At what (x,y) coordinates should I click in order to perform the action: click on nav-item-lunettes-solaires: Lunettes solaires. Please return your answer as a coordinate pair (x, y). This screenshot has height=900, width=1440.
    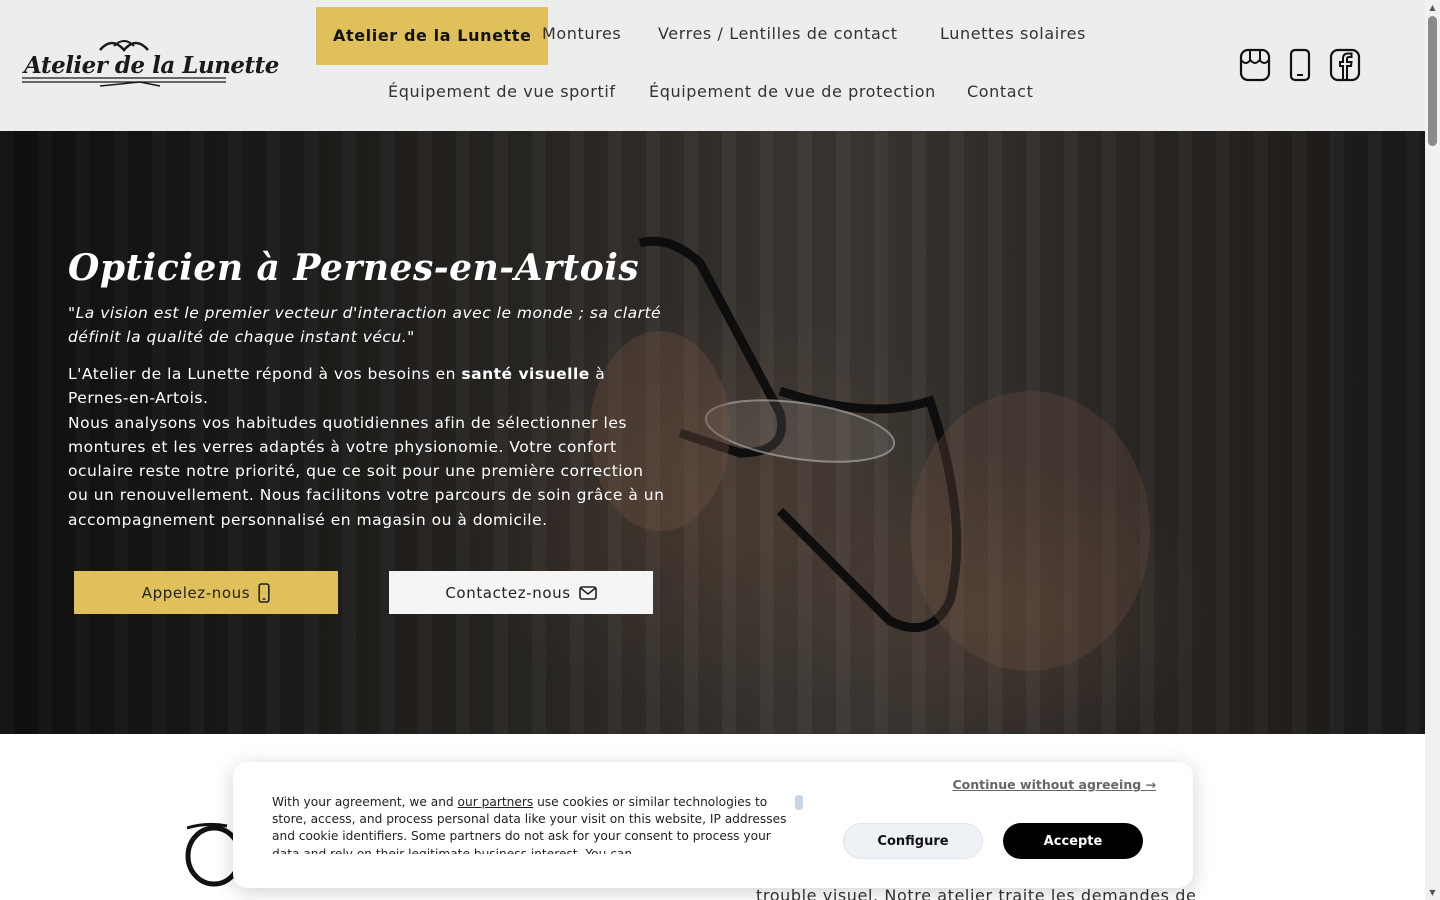
    Looking at the image, I should click on (1013, 34).